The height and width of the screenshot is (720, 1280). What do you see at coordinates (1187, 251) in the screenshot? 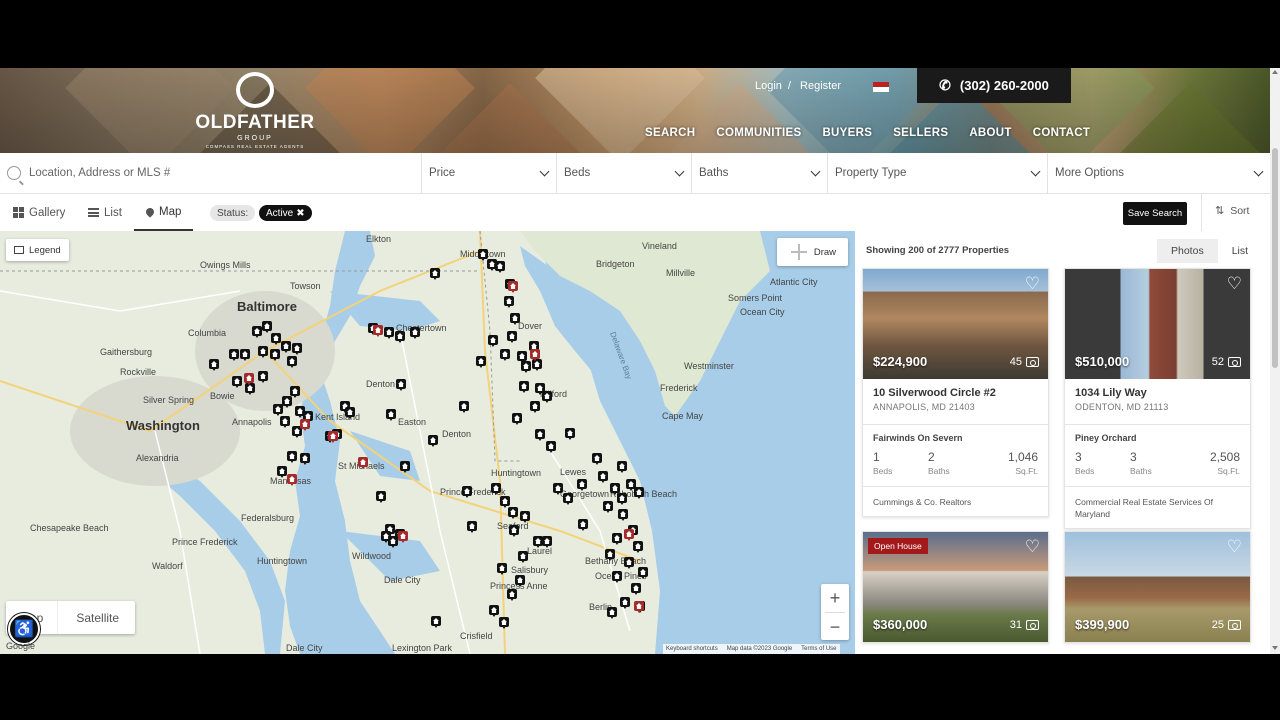
I see `photos-toggle: Photos` at bounding box center [1187, 251].